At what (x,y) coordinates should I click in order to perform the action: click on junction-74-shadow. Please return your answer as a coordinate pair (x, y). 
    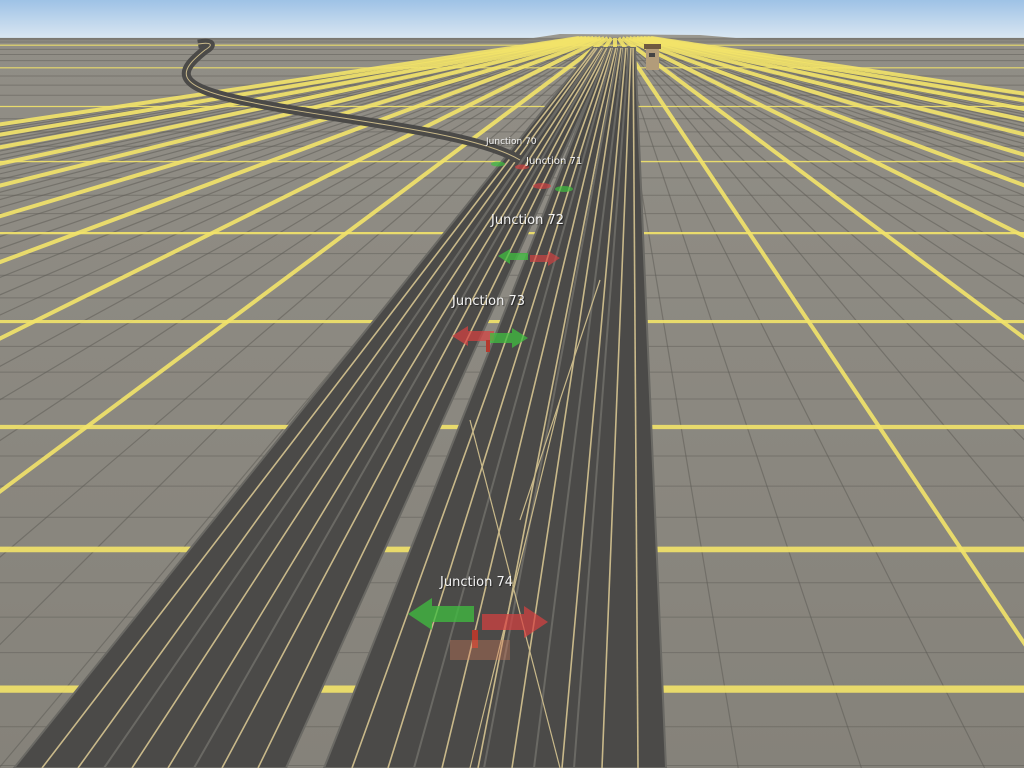
    Looking at the image, I should click on (480, 650).